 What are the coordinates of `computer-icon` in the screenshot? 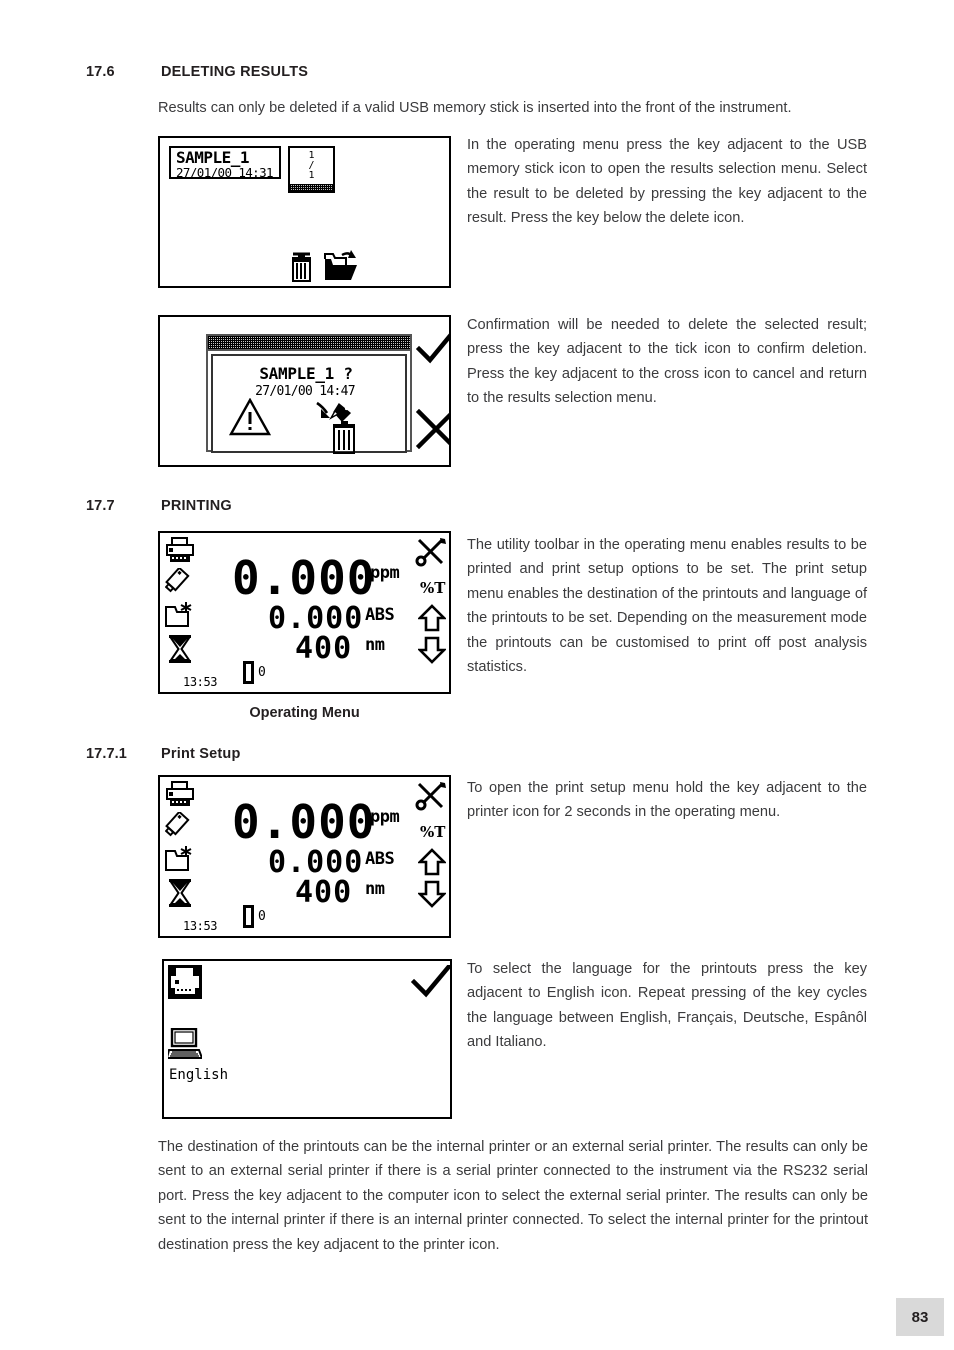 It's located at (185, 1044).